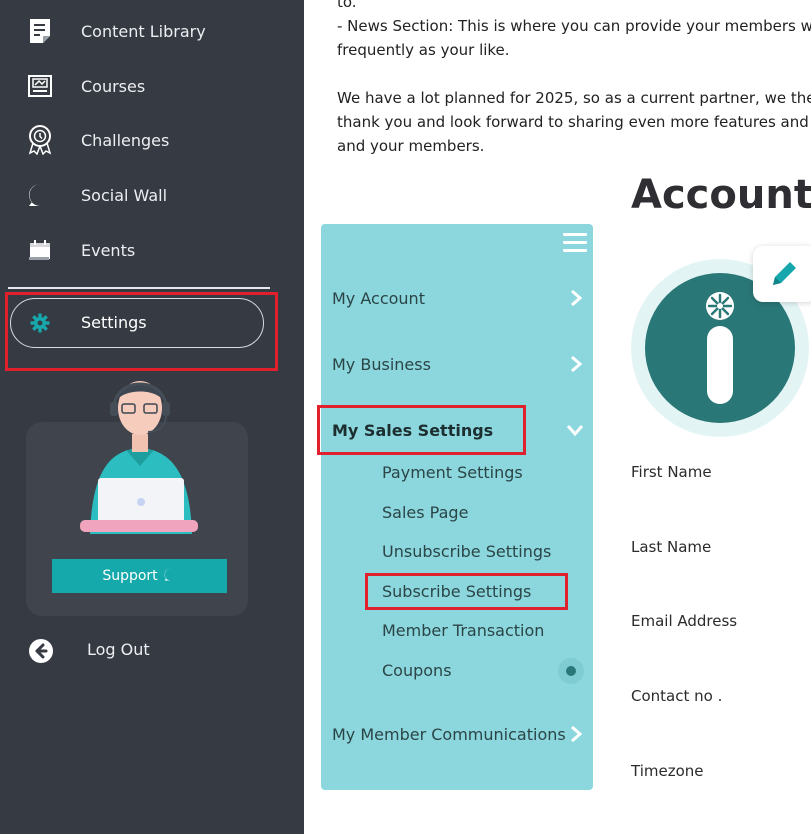  Describe the element at coordinates (417, 670) in the screenshot. I see `submenu-item-coupons: Coupons` at that location.